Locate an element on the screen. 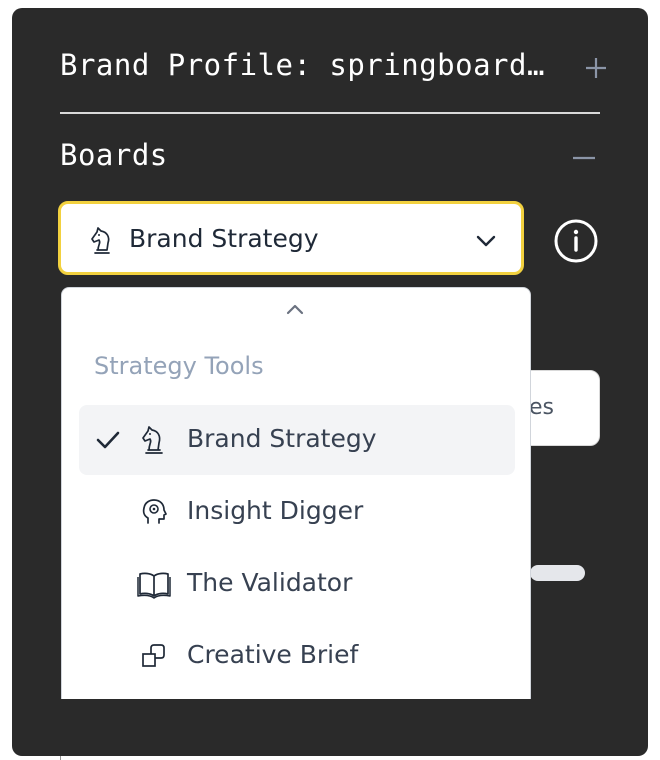 This screenshot has width=660, height=760. board-select: Brand Strategy is located at coordinates (291, 238).